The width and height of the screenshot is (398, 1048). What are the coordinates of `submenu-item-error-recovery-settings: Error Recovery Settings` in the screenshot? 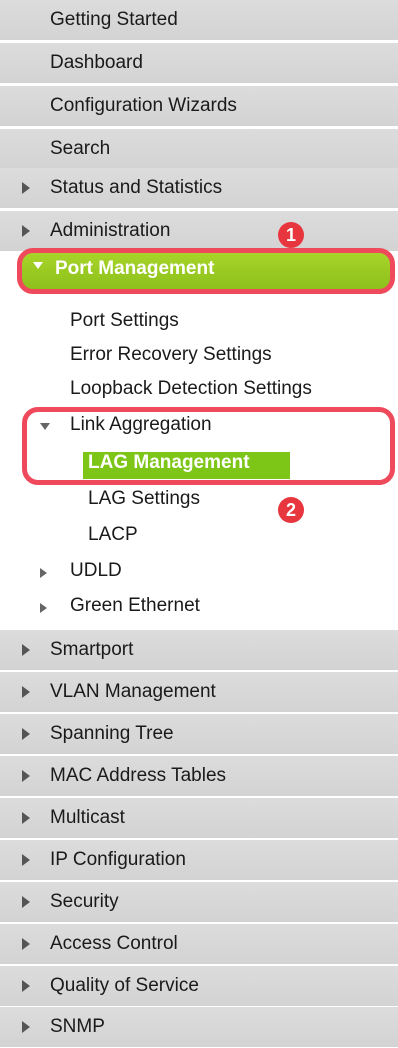 It's located at (171, 355).